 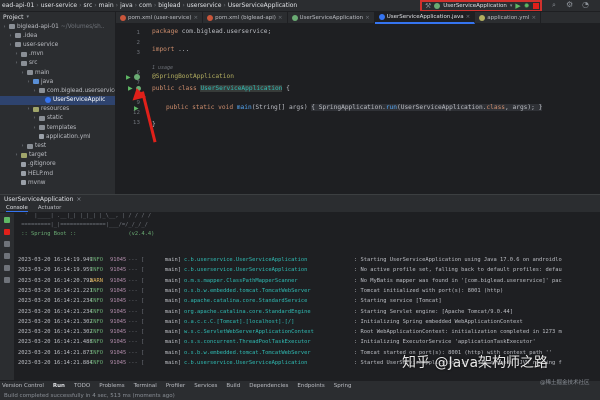 I want to click on project-header: Project ▾, so click(x=57, y=17).